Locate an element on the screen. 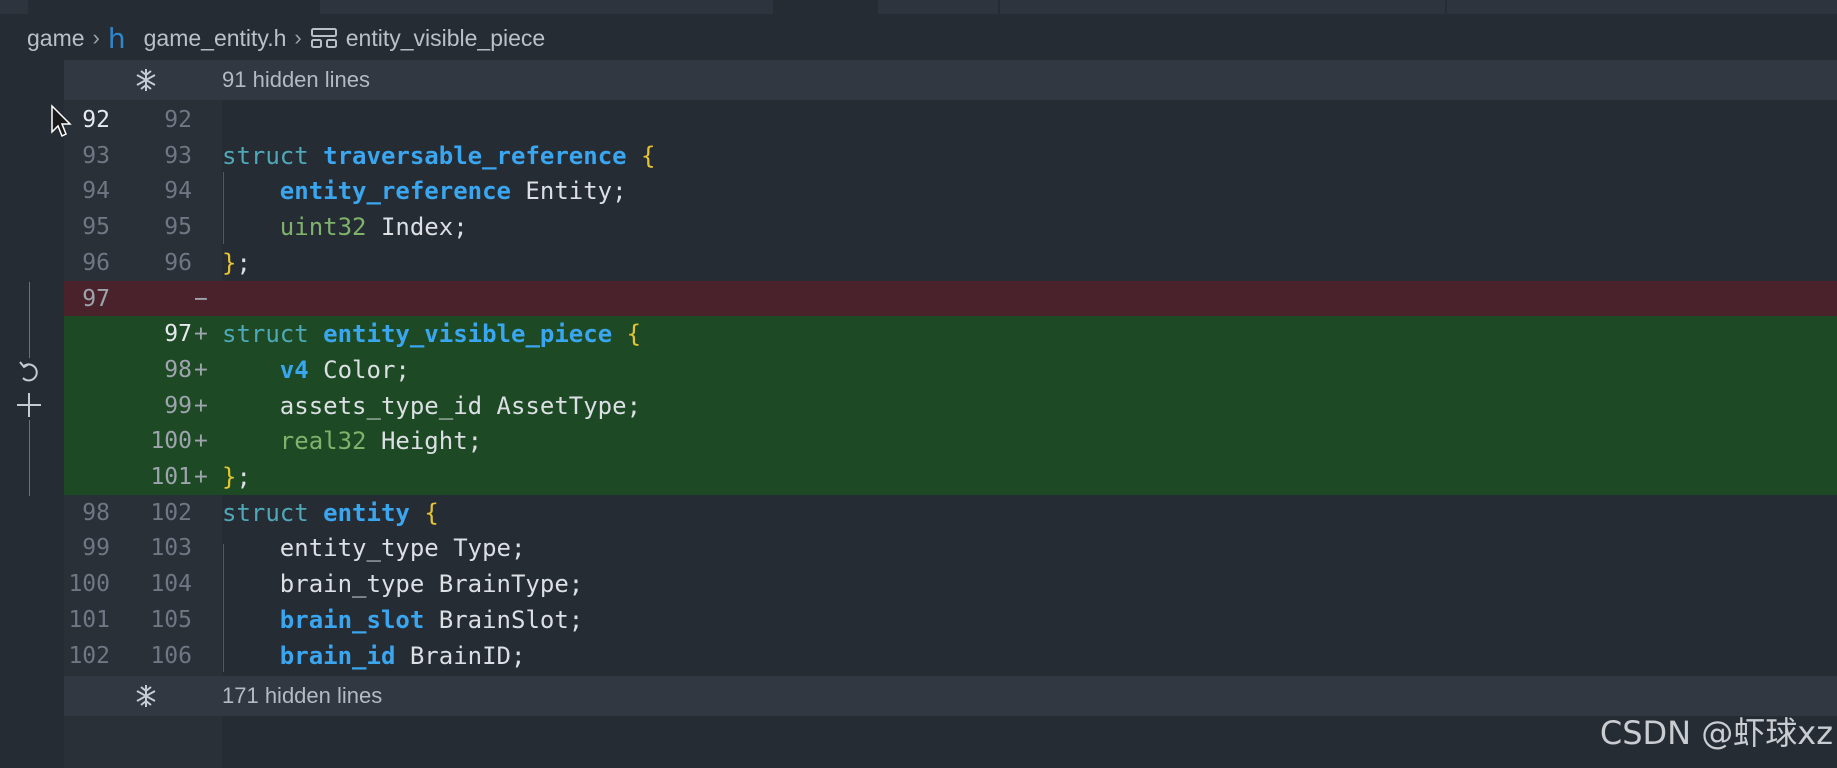 The width and height of the screenshot is (1837, 768). code-text: uint32 Index; is located at coordinates (345, 227).